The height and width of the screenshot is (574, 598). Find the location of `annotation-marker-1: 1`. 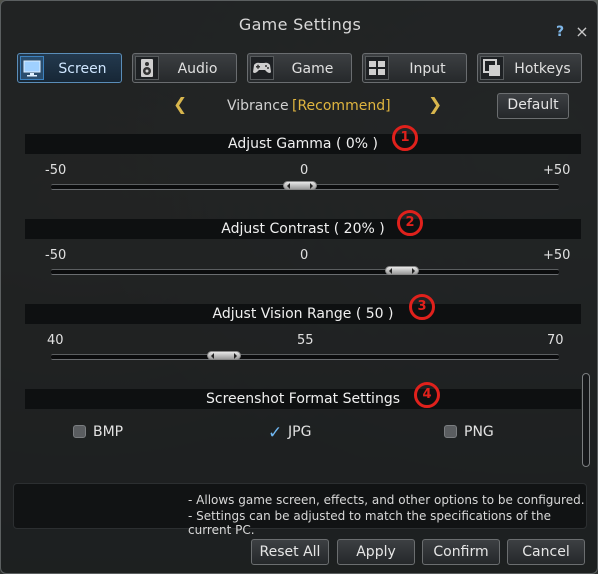

annotation-marker-1: 1 is located at coordinates (405, 138).